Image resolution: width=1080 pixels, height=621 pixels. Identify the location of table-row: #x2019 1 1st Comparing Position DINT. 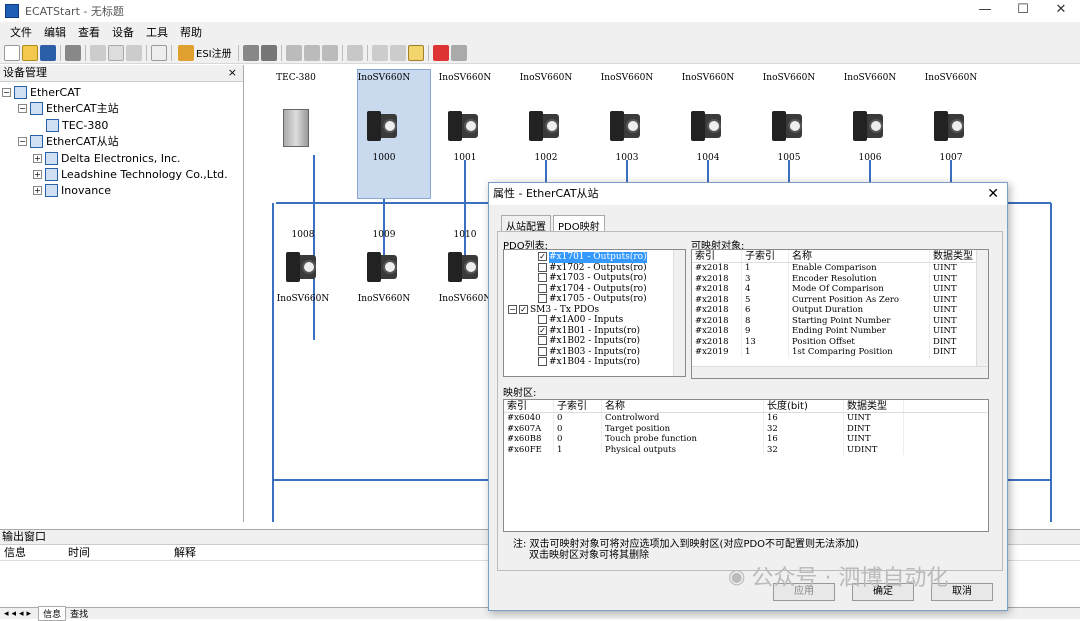
(840, 352).